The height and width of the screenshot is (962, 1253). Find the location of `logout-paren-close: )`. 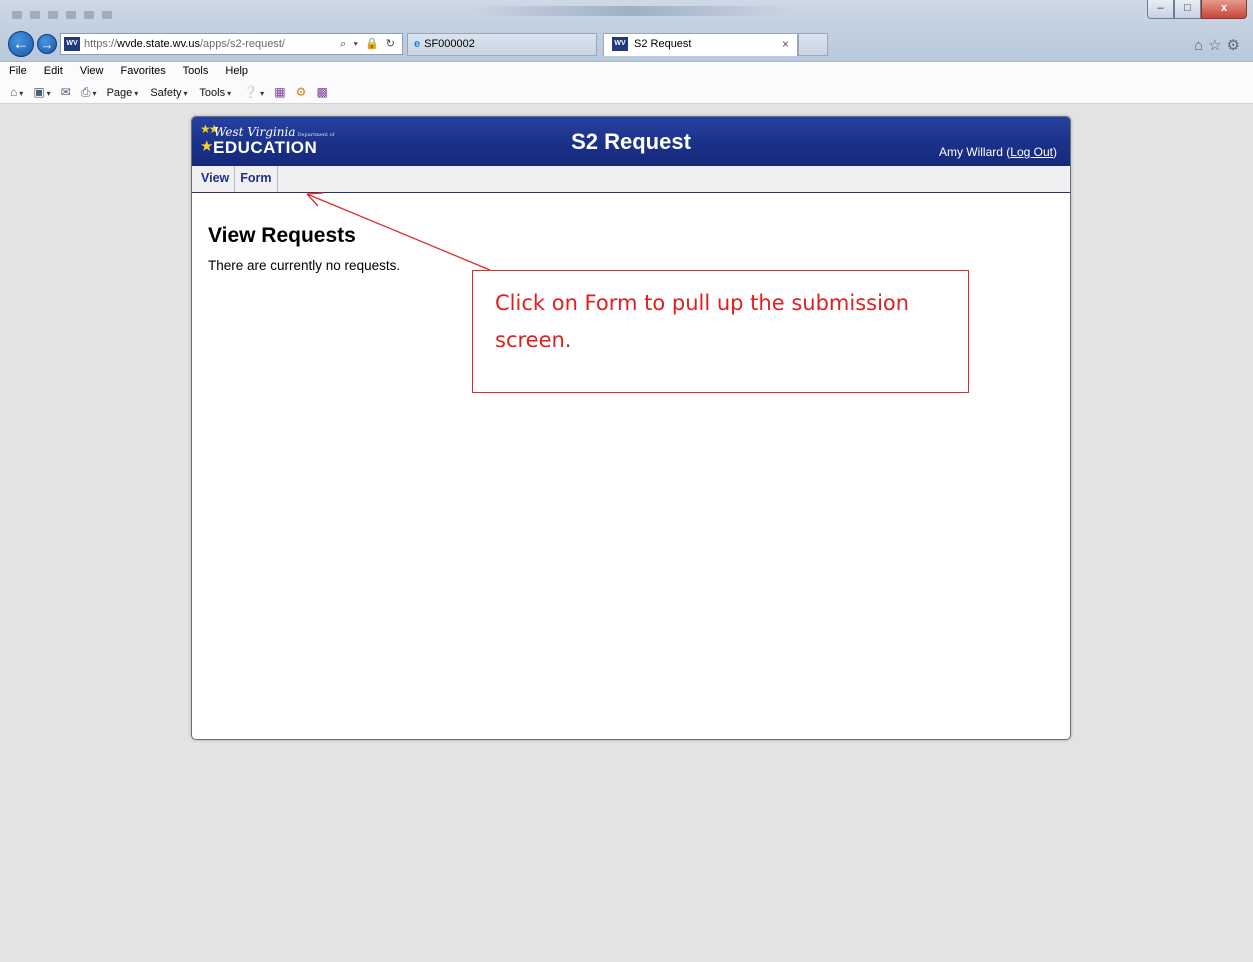

logout-paren-close: ) is located at coordinates (1055, 152).